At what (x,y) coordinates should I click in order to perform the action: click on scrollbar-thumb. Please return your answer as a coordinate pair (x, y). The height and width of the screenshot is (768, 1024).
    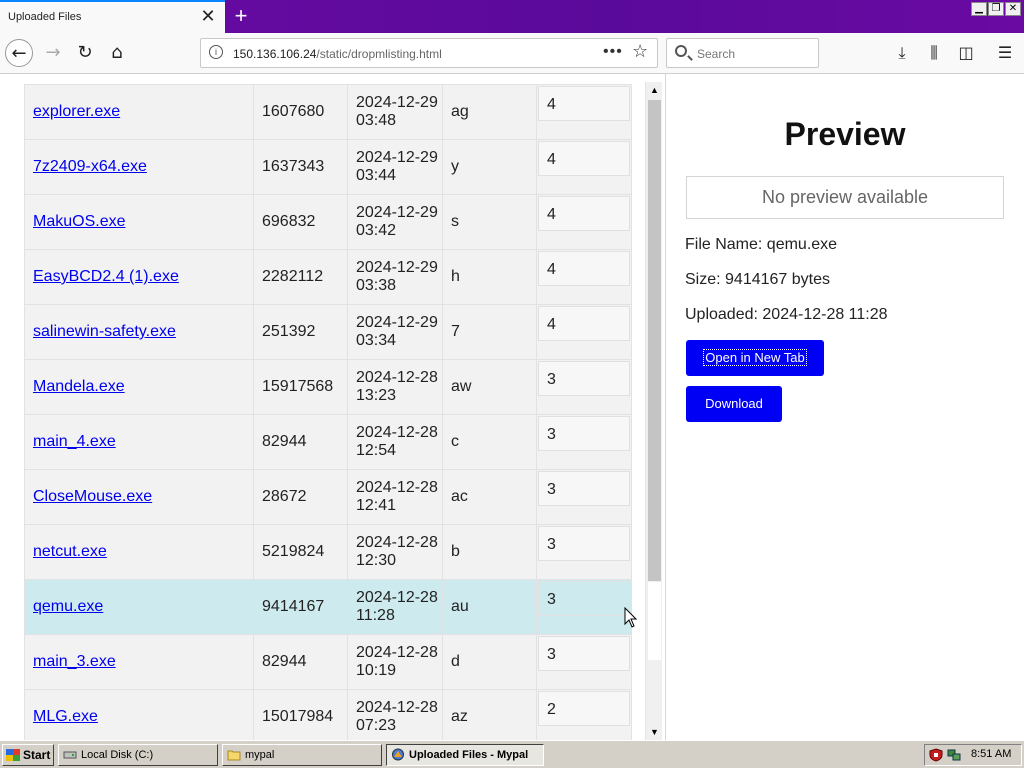
    Looking at the image, I should click on (654, 340).